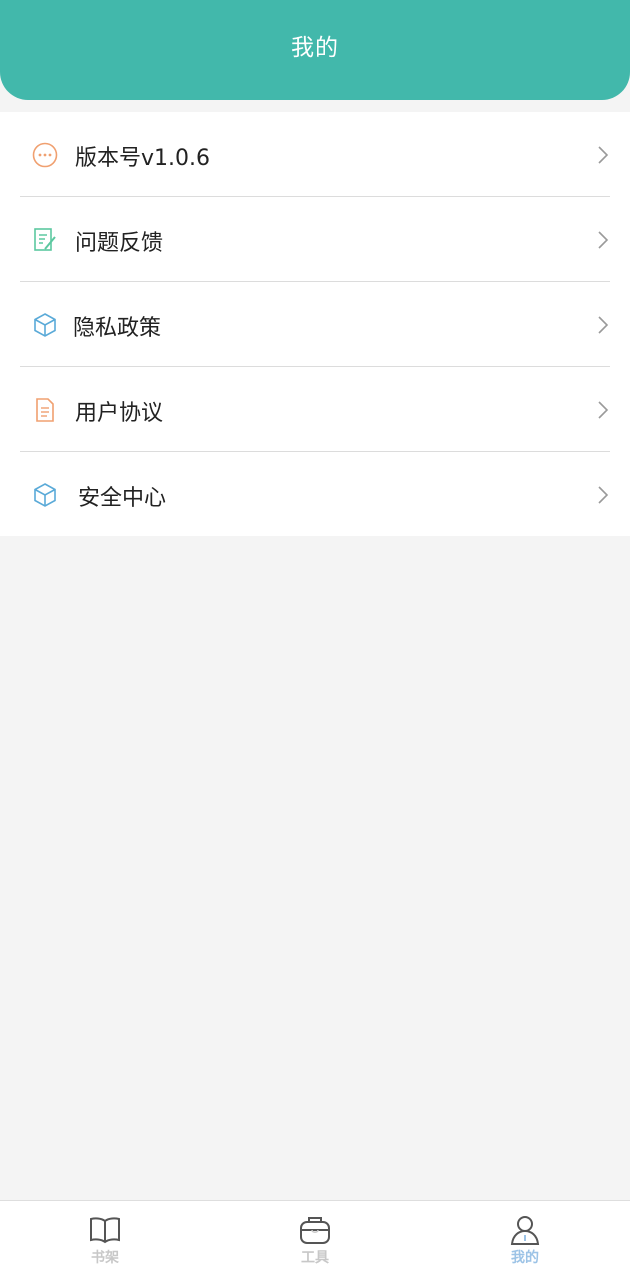 The width and height of the screenshot is (630, 1280). Describe the element at coordinates (525, 1258) in the screenshot. I see `tab-label: 我的` at that location.